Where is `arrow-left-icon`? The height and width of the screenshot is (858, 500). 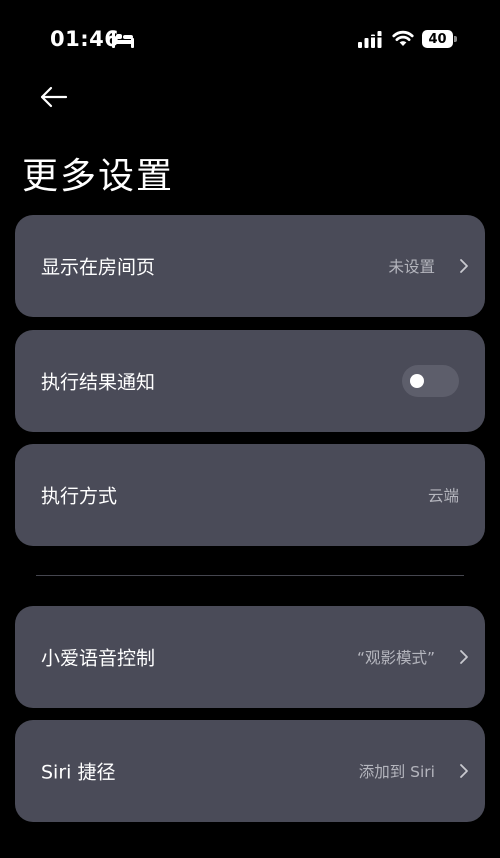
arrow-left-icon is located at coordinates (54, 97).